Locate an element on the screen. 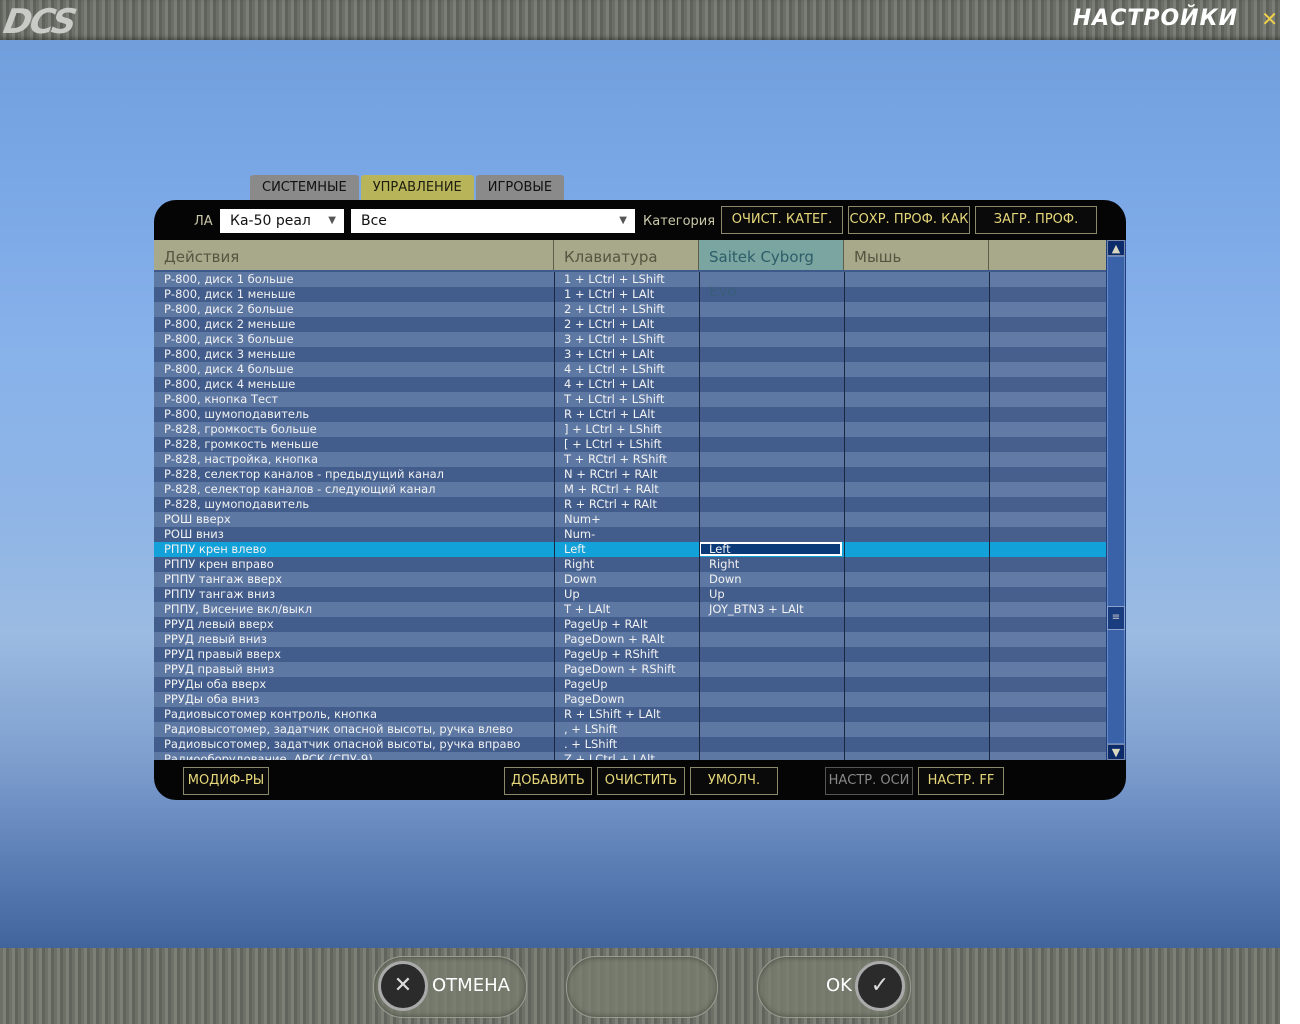  load-profile-button: ЗАГР. ПРОФ. is located at coordinates (1036, 220).